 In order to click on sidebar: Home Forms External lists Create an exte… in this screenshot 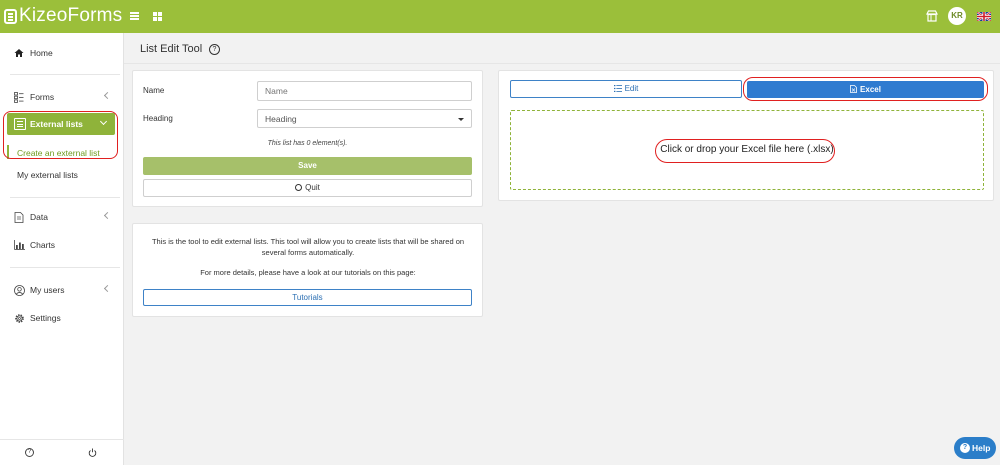, I will do `click(62, 249)`.